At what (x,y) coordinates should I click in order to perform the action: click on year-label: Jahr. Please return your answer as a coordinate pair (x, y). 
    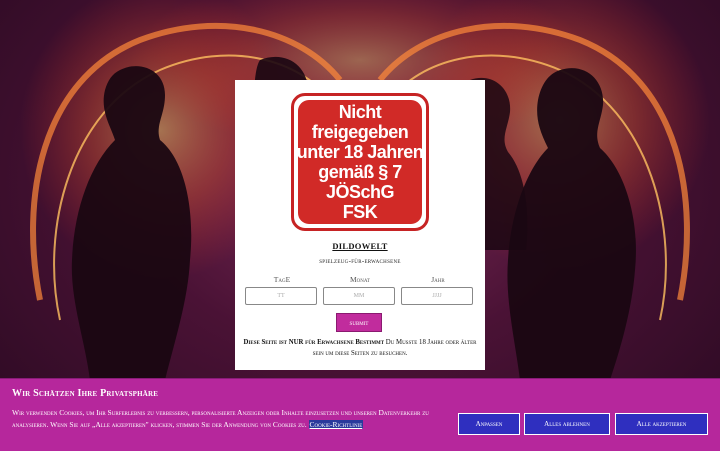
    Looking at the image, I should click on (438, 279).